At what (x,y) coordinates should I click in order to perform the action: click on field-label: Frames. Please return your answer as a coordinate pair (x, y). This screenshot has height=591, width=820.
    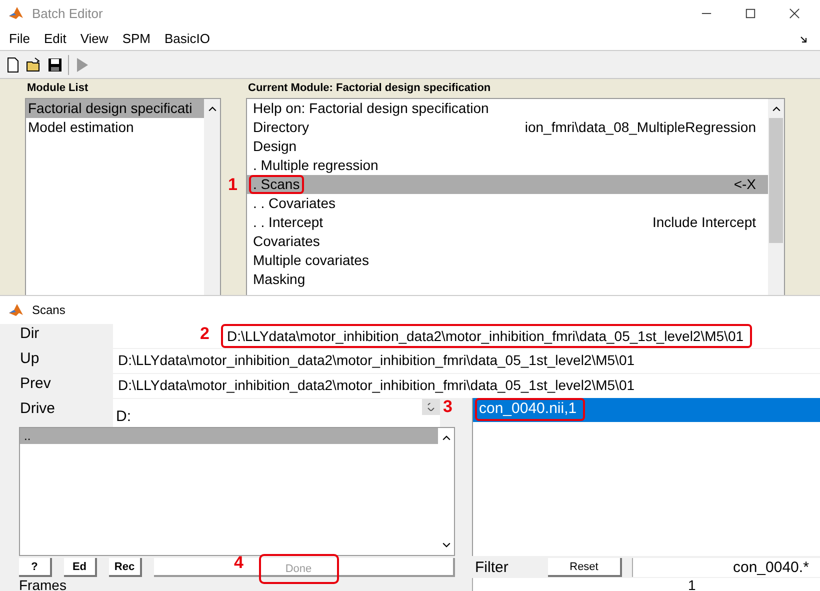
    Looking at the image, I should click on (43, 584).